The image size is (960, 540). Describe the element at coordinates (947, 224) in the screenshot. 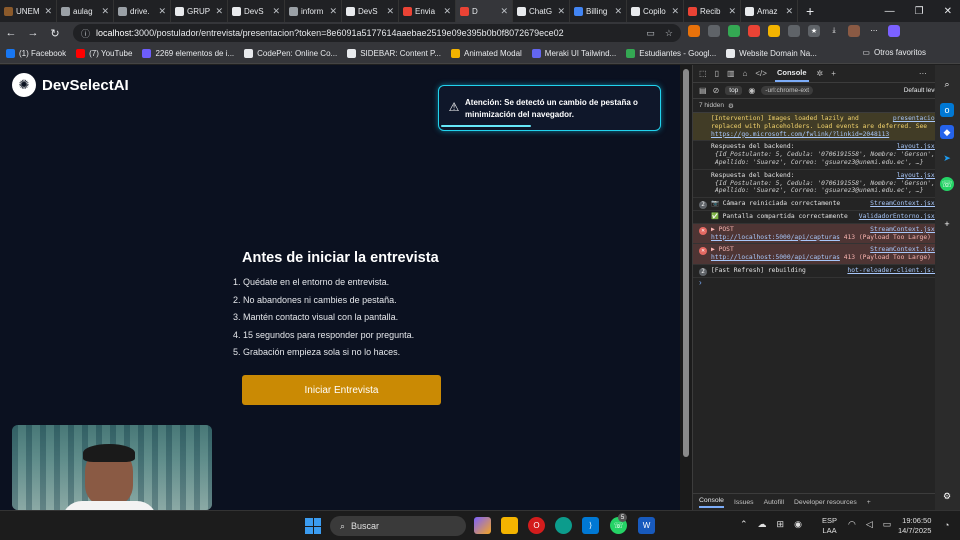

I see `add-icon: +` at that location.